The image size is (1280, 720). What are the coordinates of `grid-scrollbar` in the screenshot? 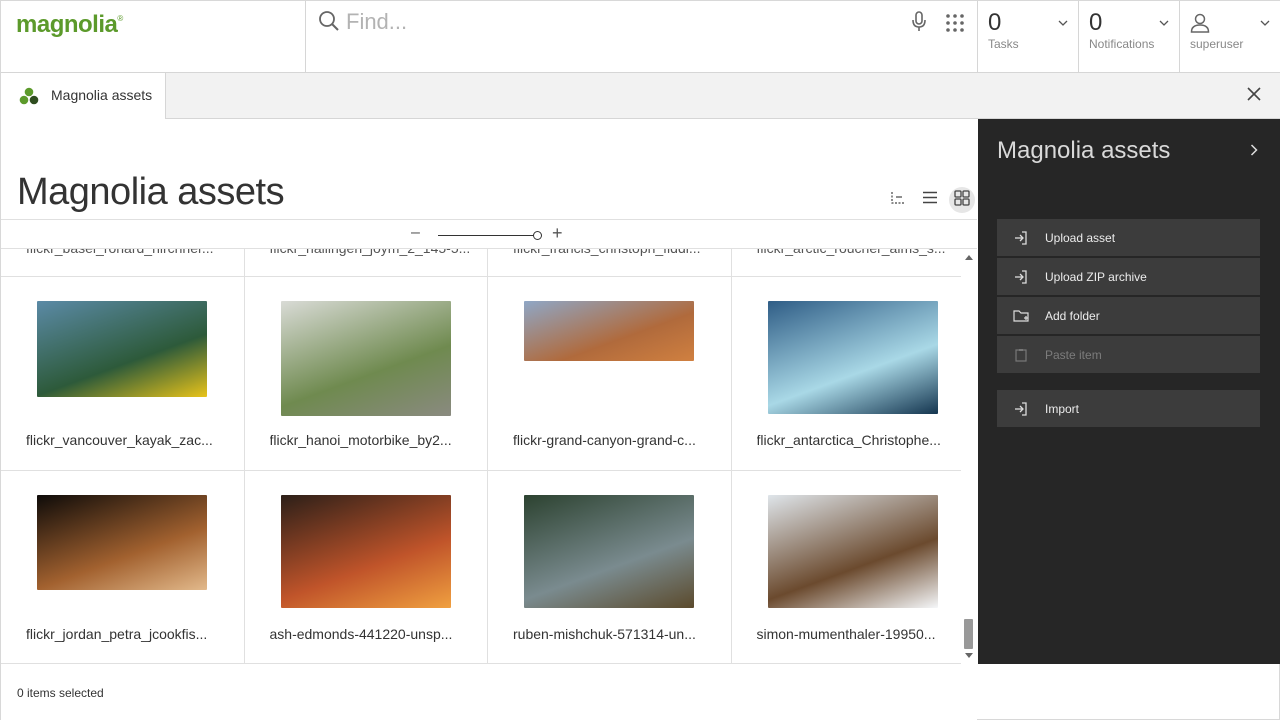 It's located at (968, 456).